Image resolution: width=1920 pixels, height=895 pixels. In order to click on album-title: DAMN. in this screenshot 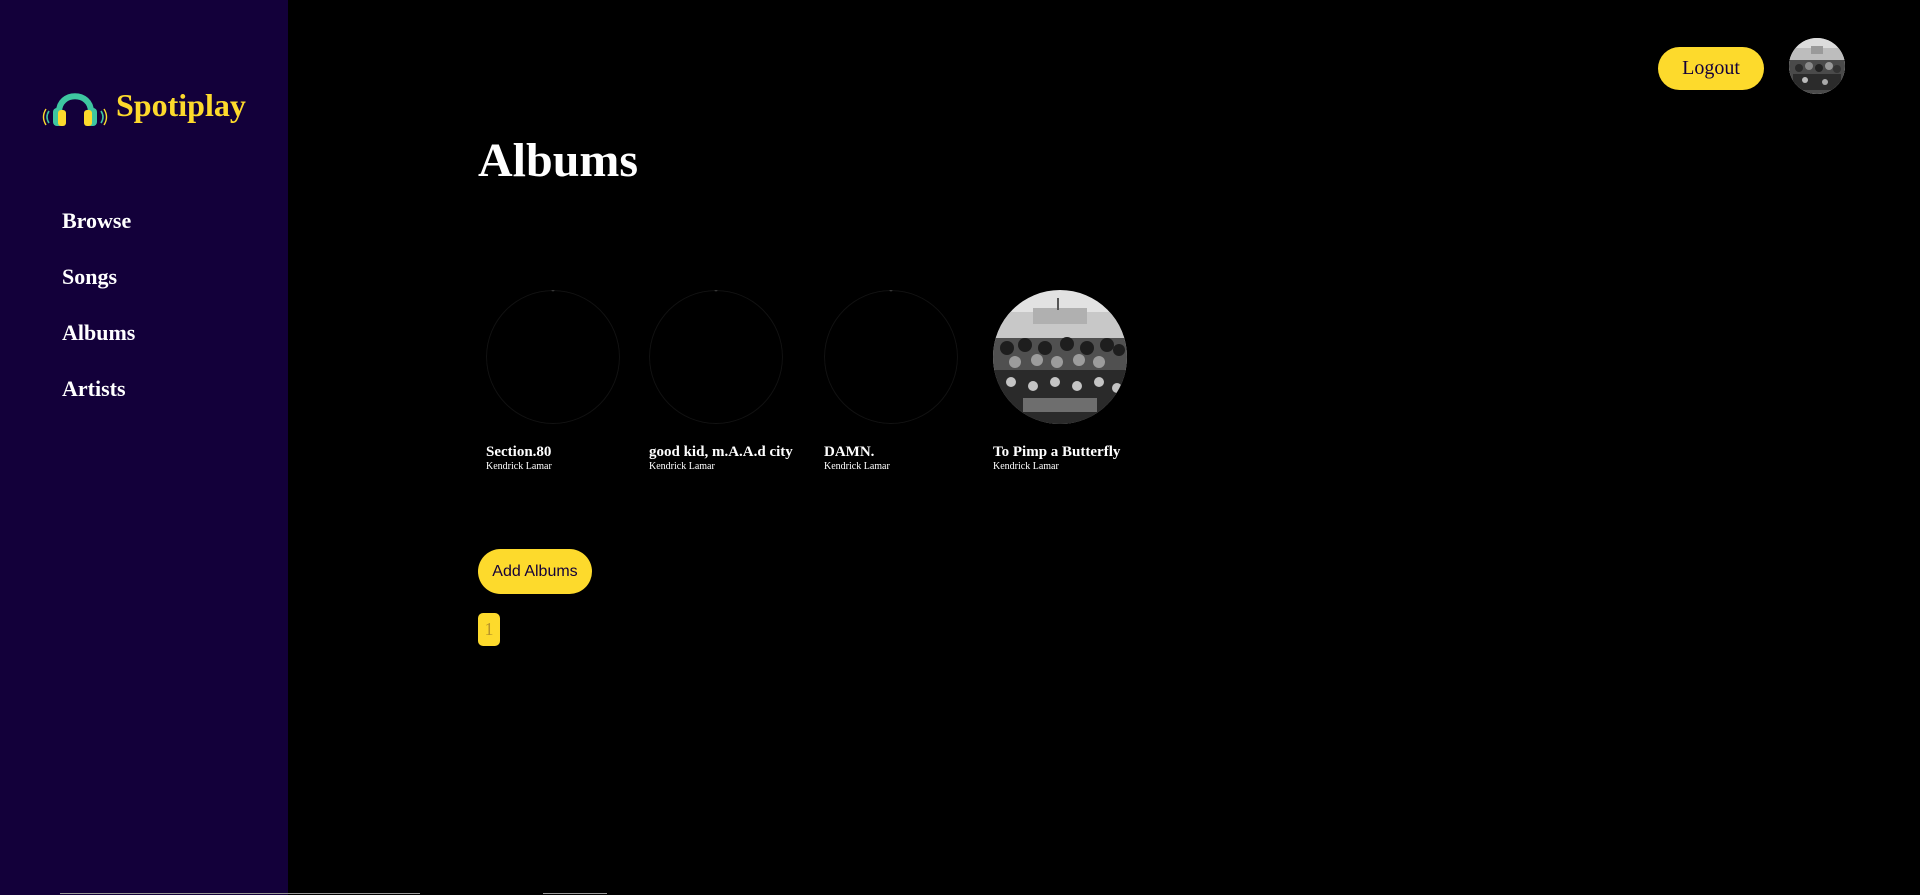, I will do `click(849, 452)`.